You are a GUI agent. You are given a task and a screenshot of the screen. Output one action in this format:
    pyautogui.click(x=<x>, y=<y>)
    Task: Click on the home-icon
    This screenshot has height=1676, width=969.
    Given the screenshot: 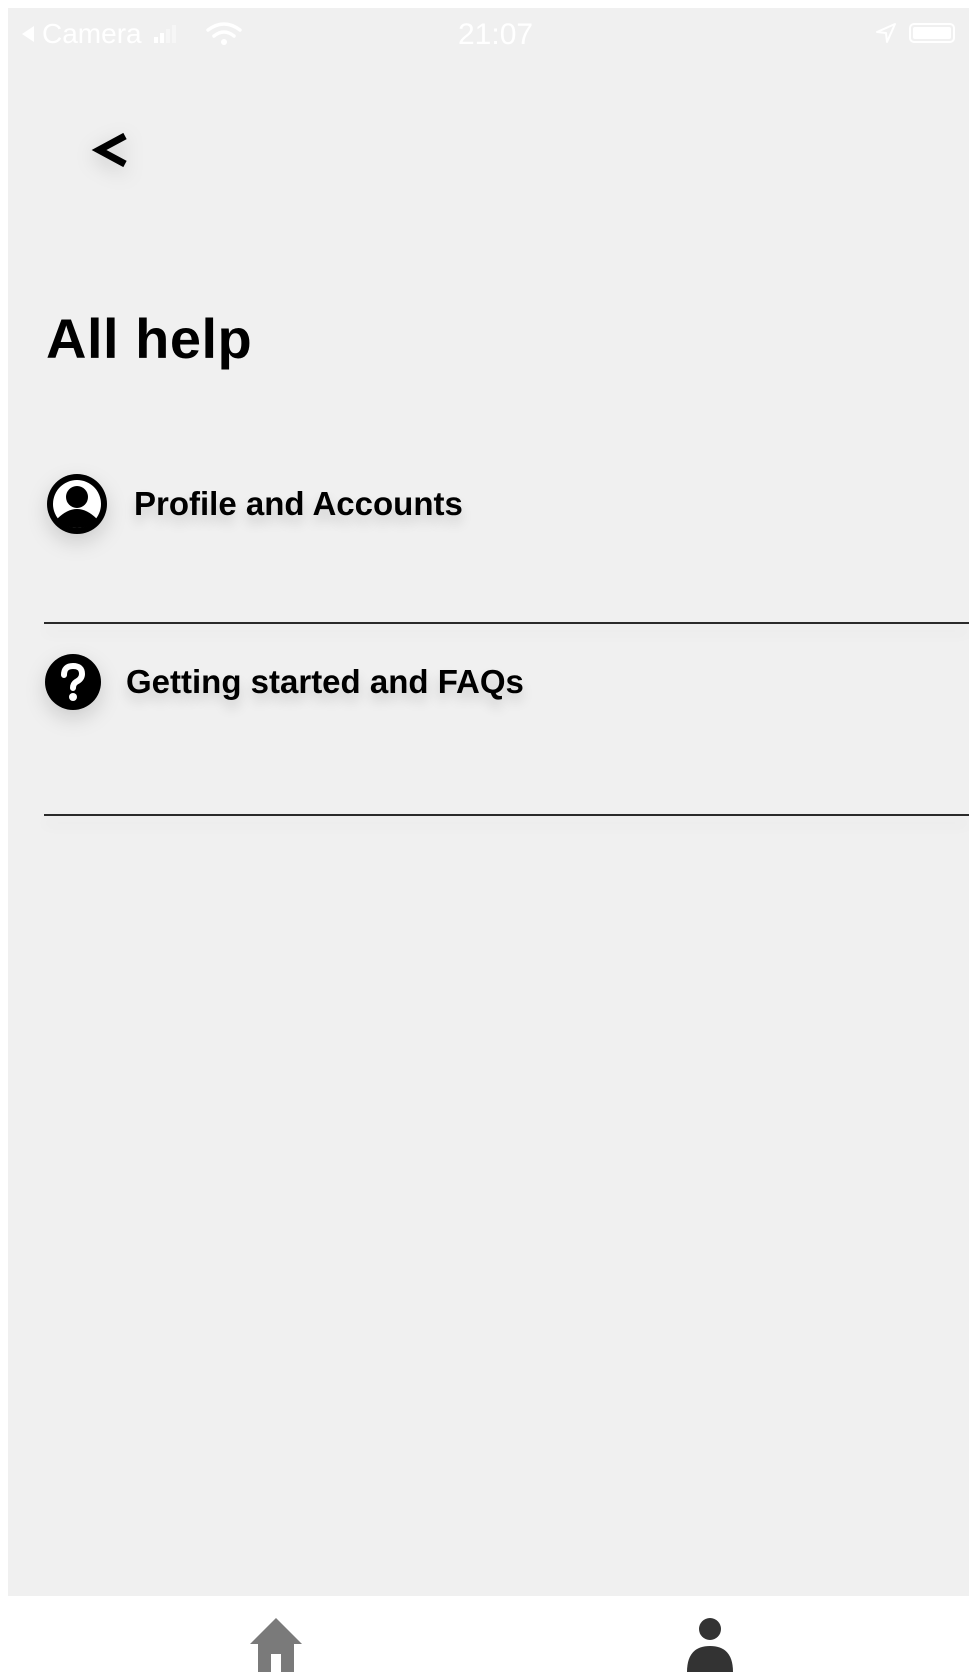 What is the action you would take?
    pyautogui.click(x=276, y=1645)
    